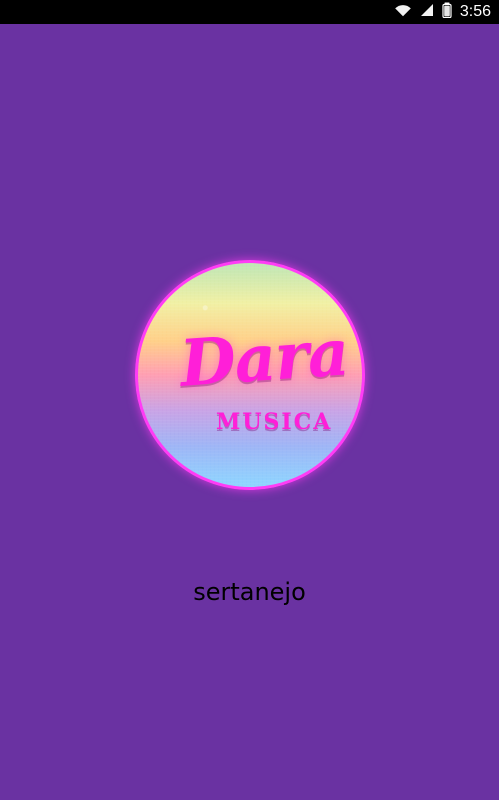 The height and width of the screenshot is (800, 499). Describe the element at coordinates (249, 12) in the screenshot. I see `status-bar: 3:56` at that location.